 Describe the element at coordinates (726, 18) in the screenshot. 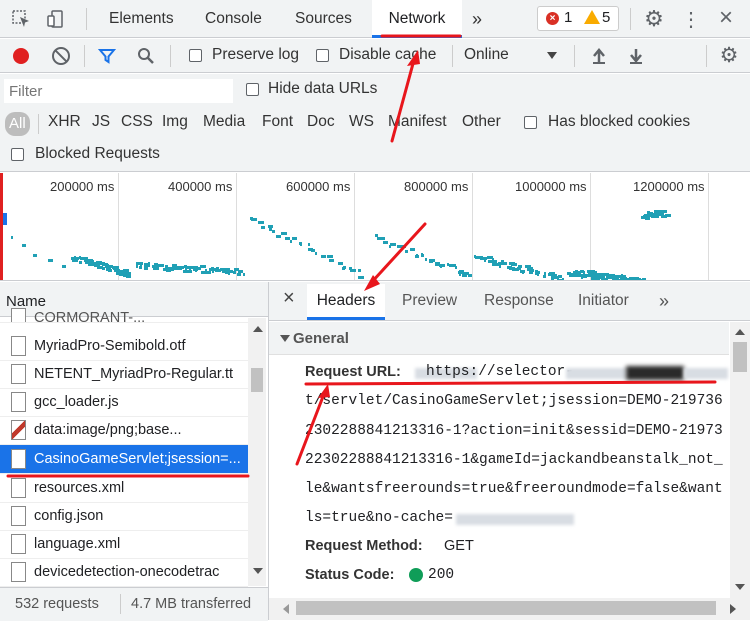

I see `close-devtools-icon: ×` at that location.